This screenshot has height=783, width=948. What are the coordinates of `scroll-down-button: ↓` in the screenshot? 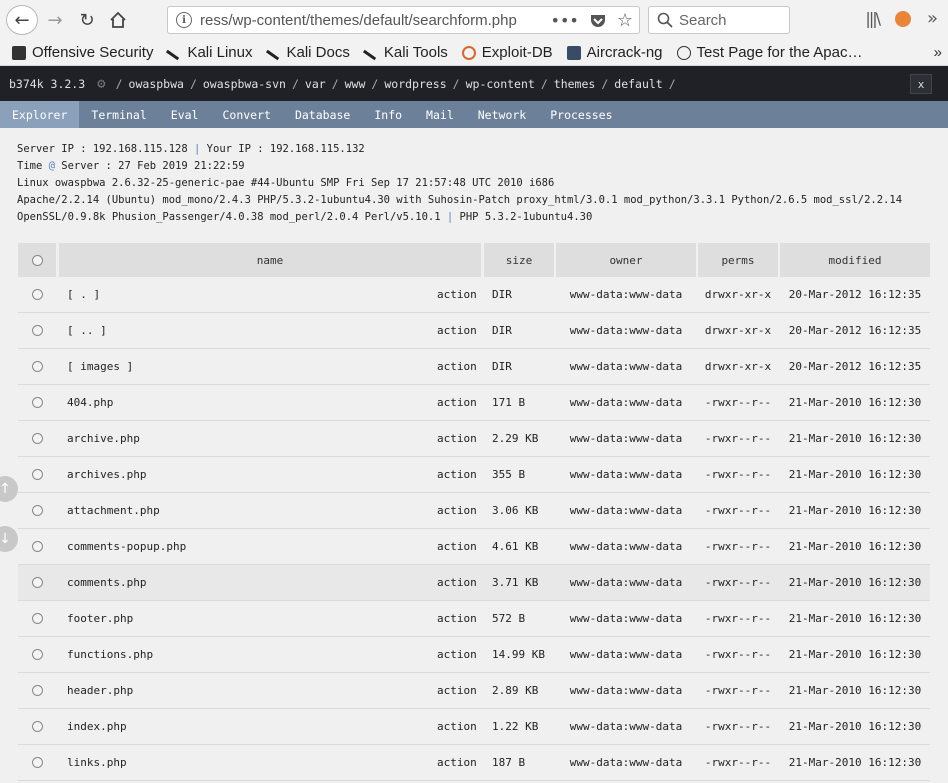 It's located at (9, 539).